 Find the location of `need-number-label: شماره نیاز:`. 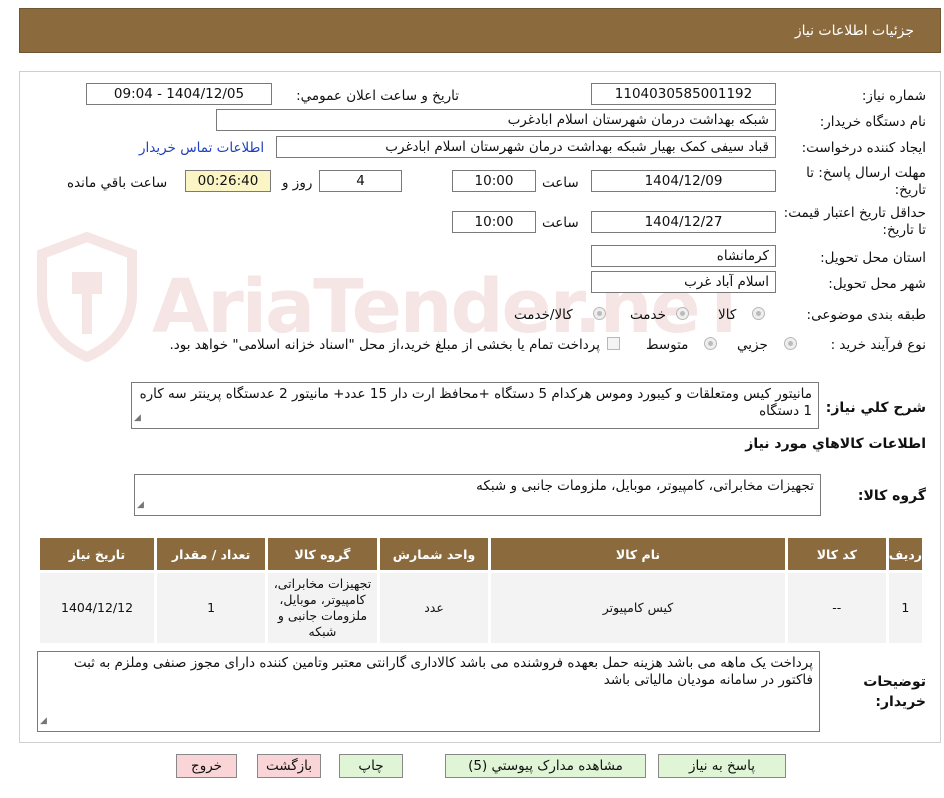

need-number-label: شماره نیاز: is located at coordinates (893, 96).